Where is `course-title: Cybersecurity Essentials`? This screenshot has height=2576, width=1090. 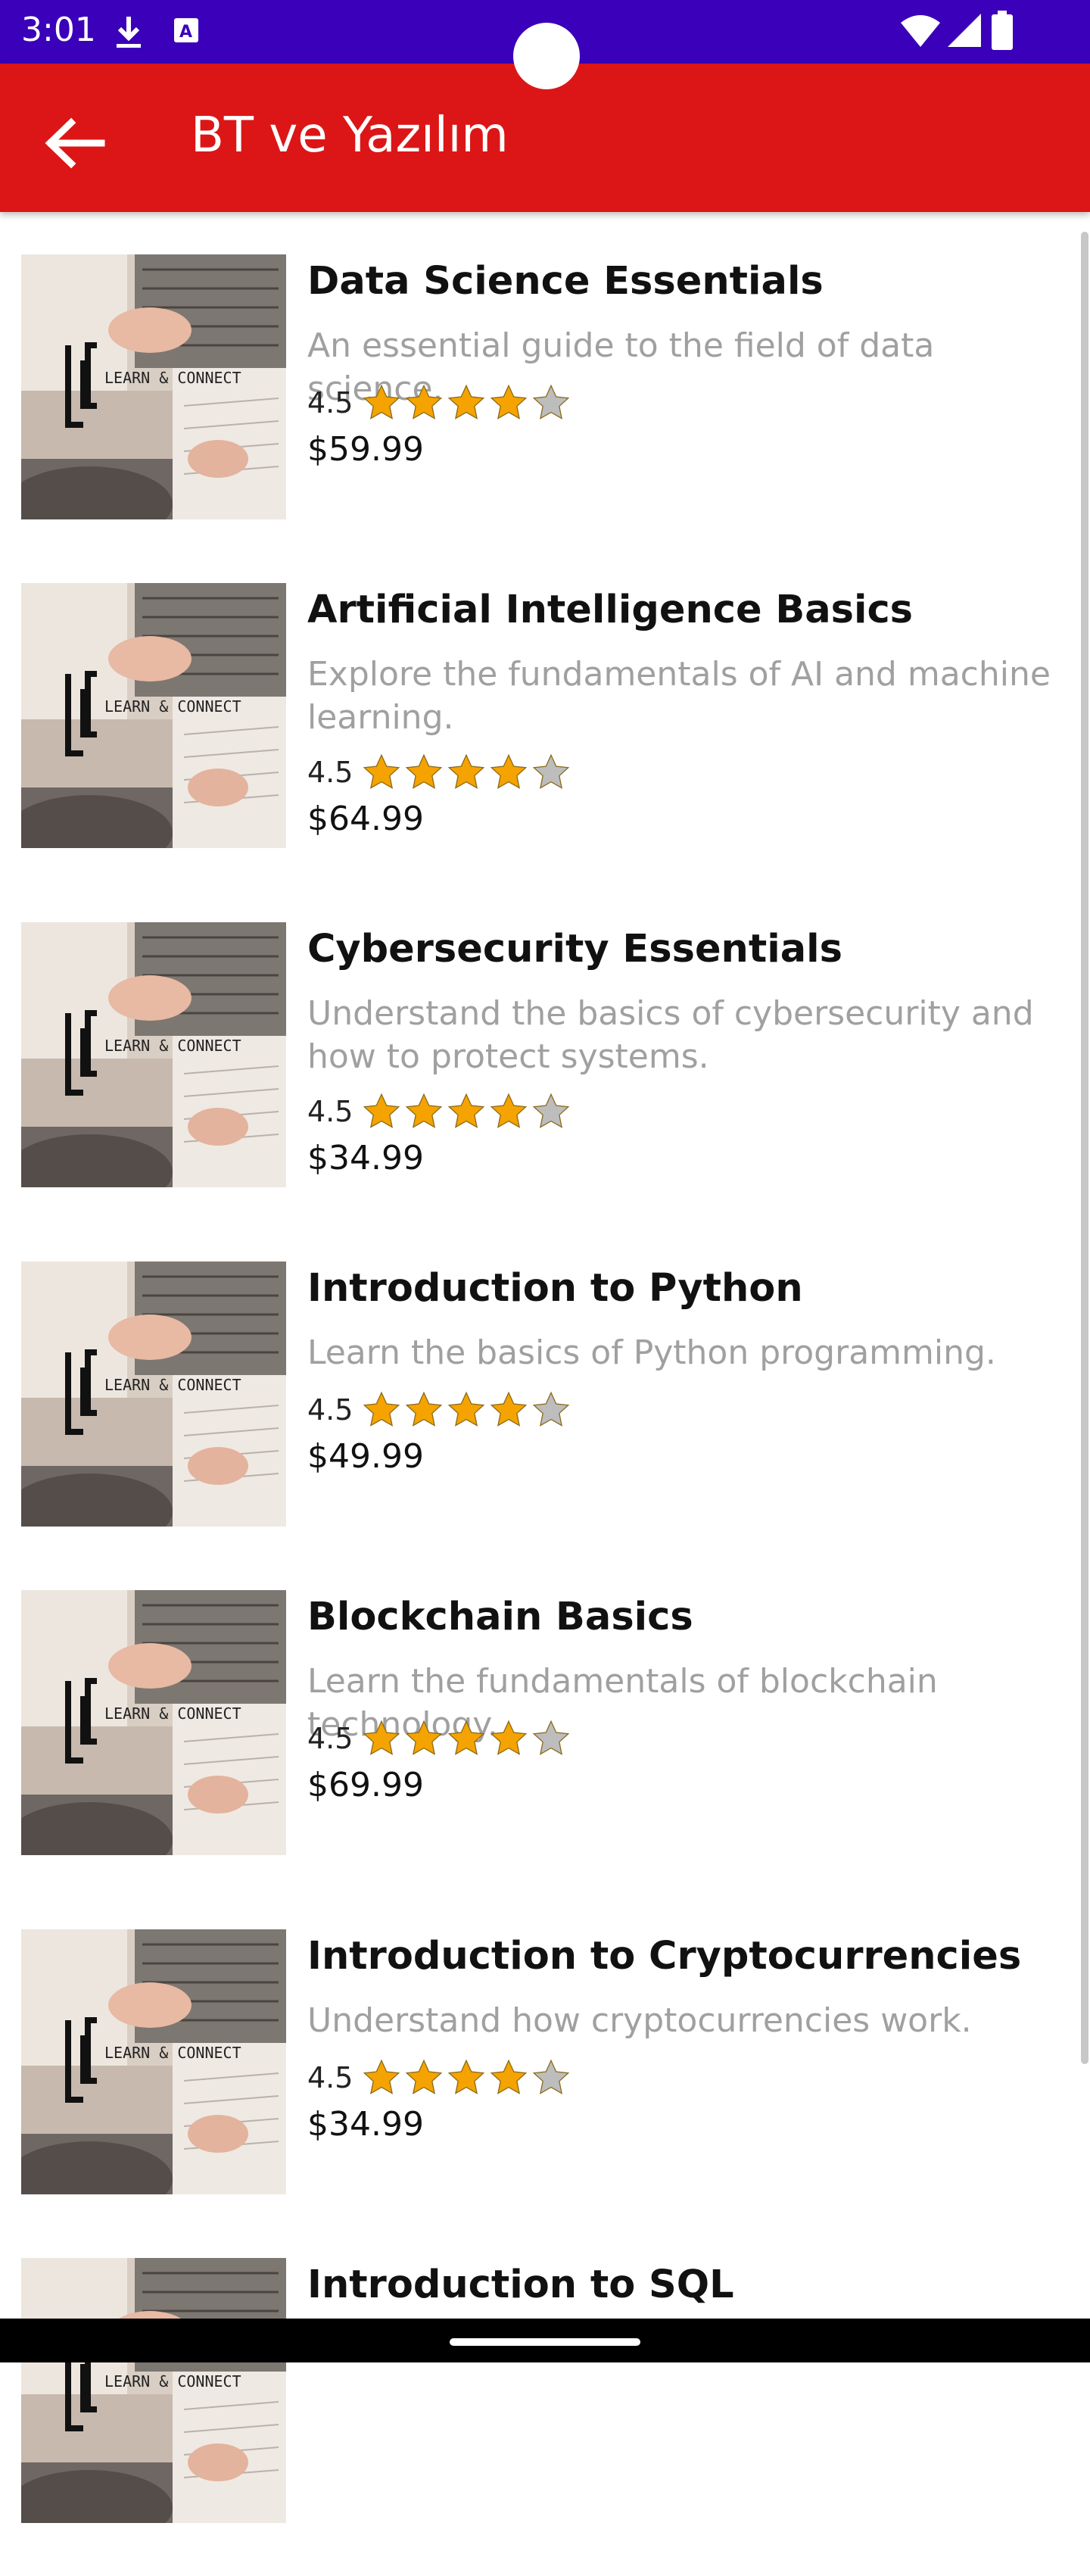 course-title: Cybersecurity Essentials is located at coordinates (574, 949).